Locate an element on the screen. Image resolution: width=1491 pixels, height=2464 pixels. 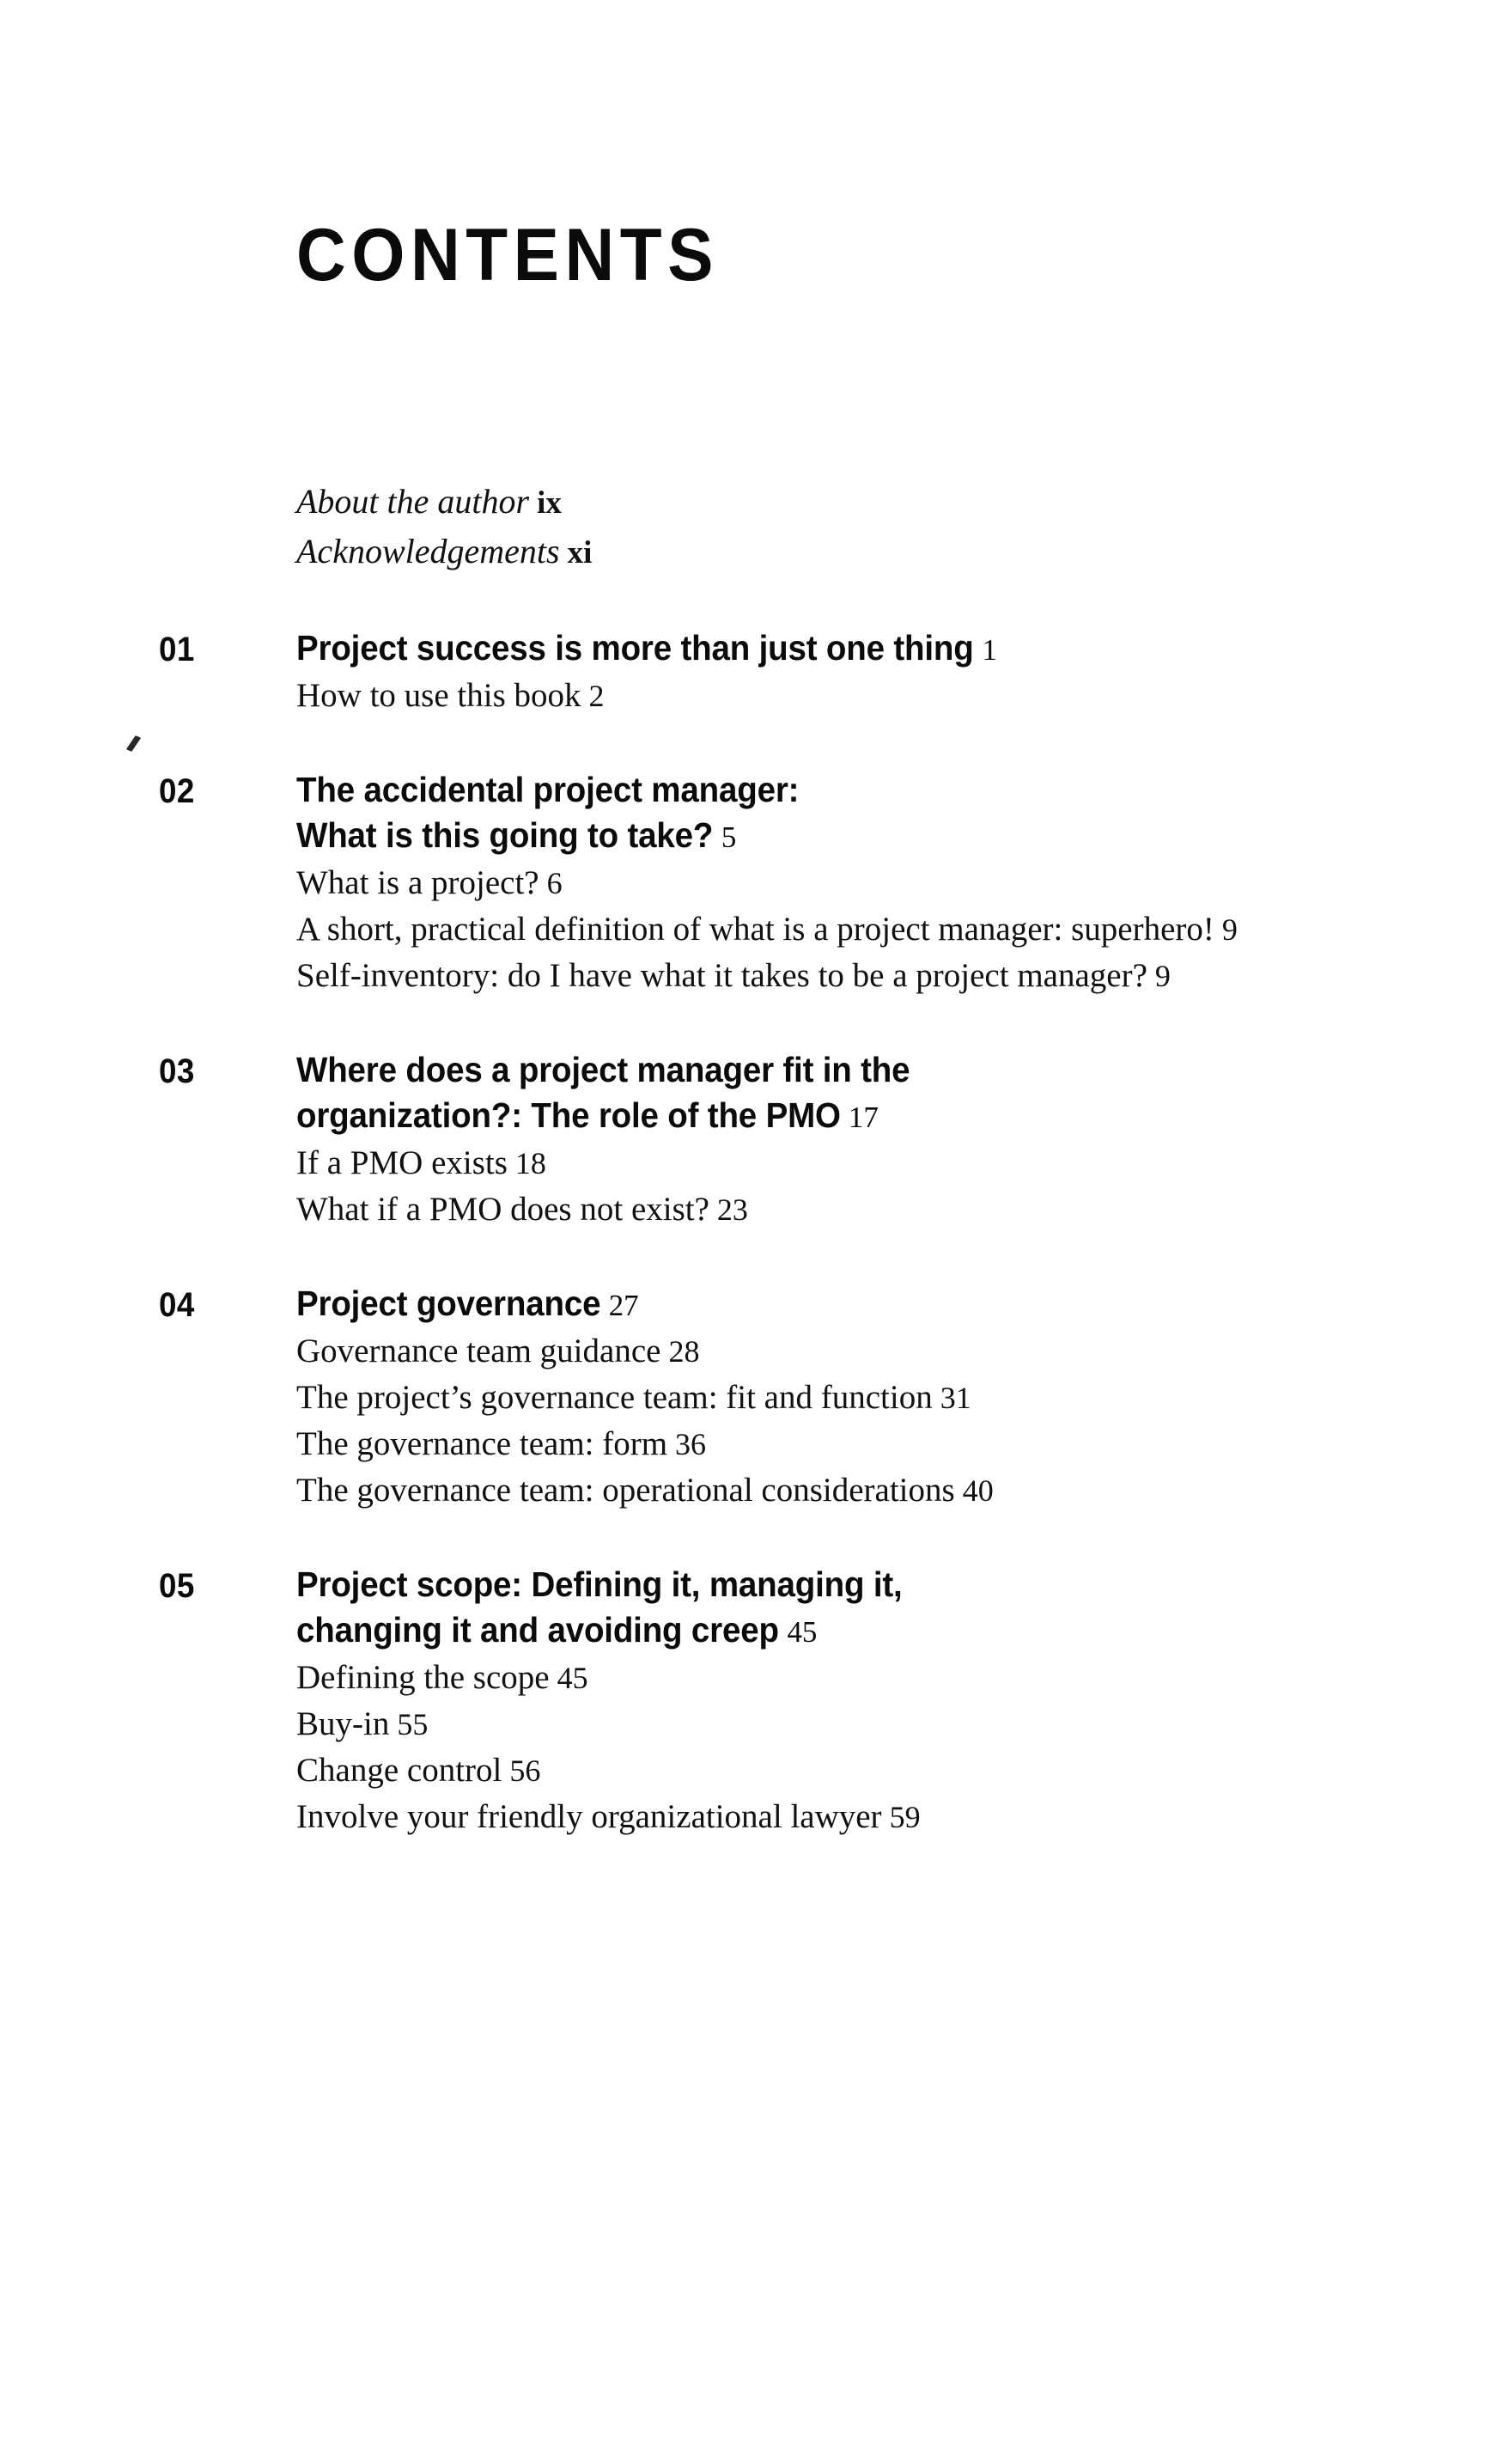
section-list: How to use this book 2 is located at coordinates (816, 696).